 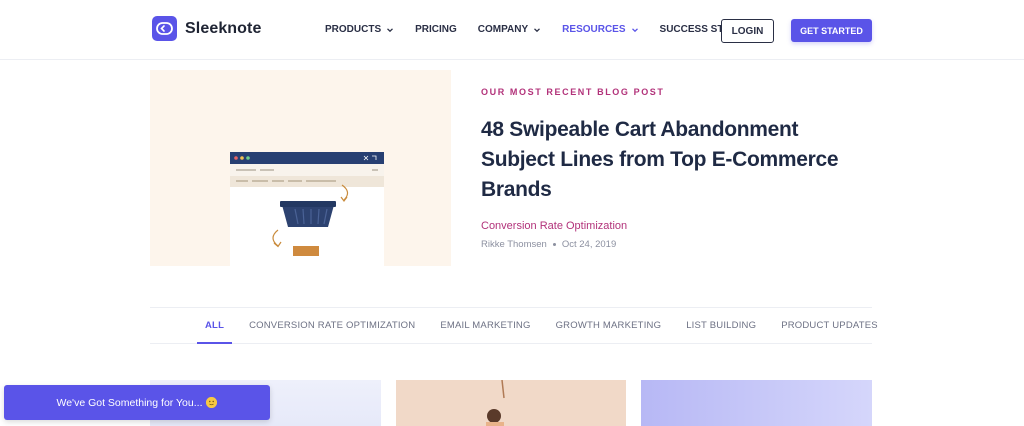 I want to click on post-date: Oct 24, 2019, so click(x=589, y=244).